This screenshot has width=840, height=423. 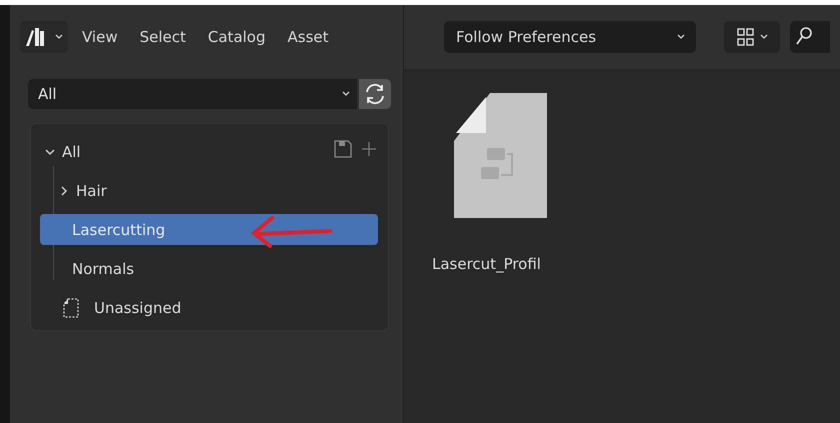 What do you see at coordinates (810, 37) in the screenshot?
I see `search-button` at bounding box center [810, 37].